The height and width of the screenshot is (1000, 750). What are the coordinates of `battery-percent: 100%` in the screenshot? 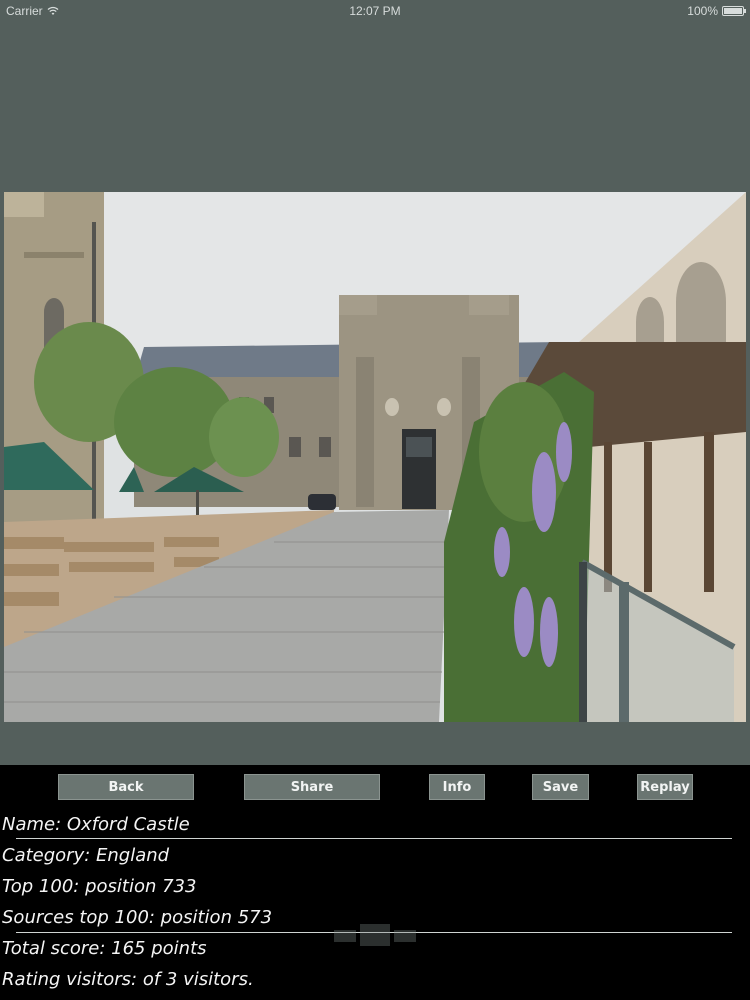 It's located at (702, 11).